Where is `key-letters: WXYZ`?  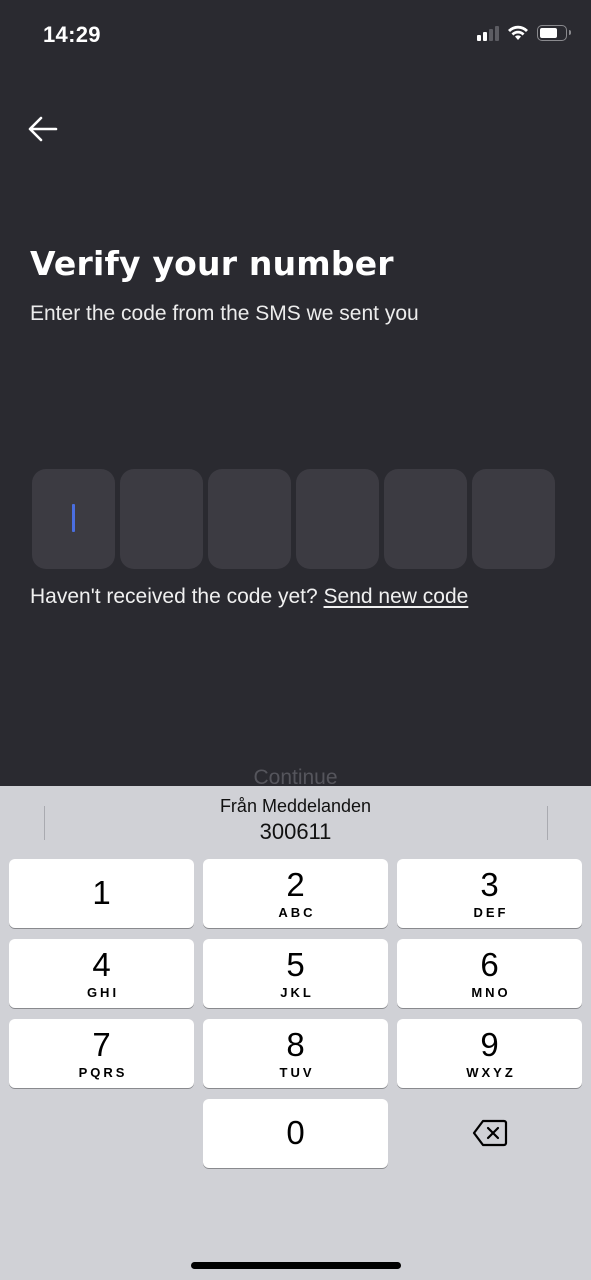
key-letters: WXYZ is located at coordinates (491, 1072).